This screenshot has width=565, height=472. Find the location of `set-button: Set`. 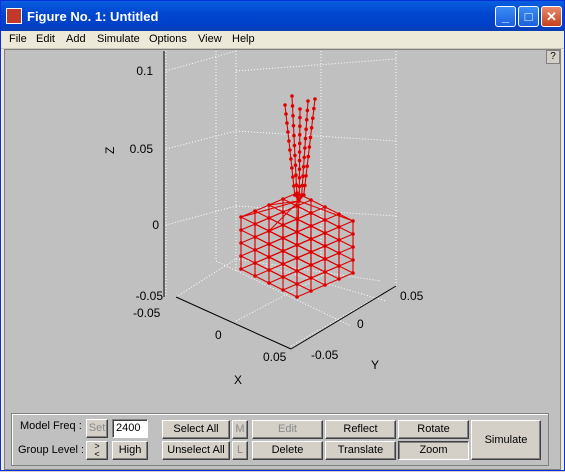

set-button: Set is located at coordinates (97, 428).